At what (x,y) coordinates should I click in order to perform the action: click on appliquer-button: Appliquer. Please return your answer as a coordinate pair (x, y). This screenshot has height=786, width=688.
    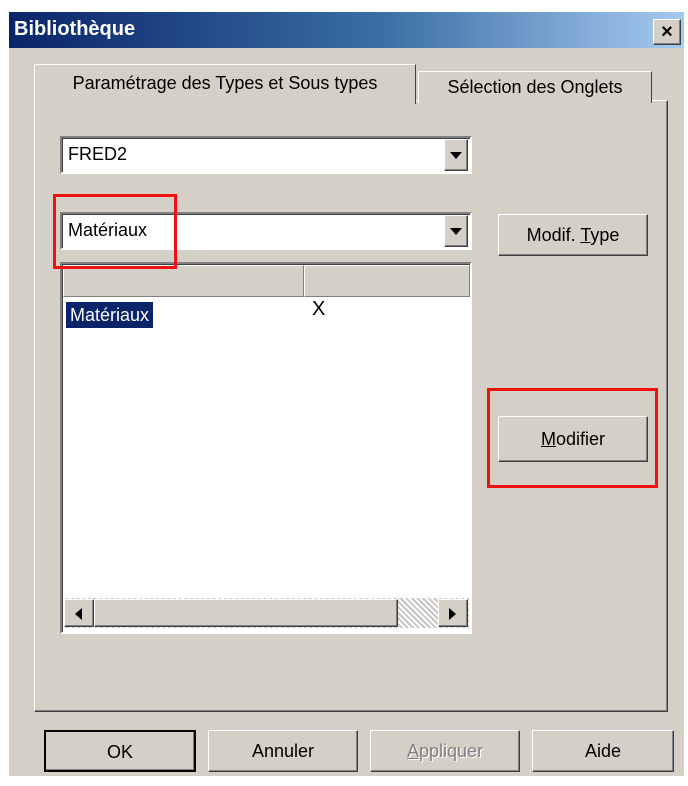
    Looking at the image, I should click on (445, 751).